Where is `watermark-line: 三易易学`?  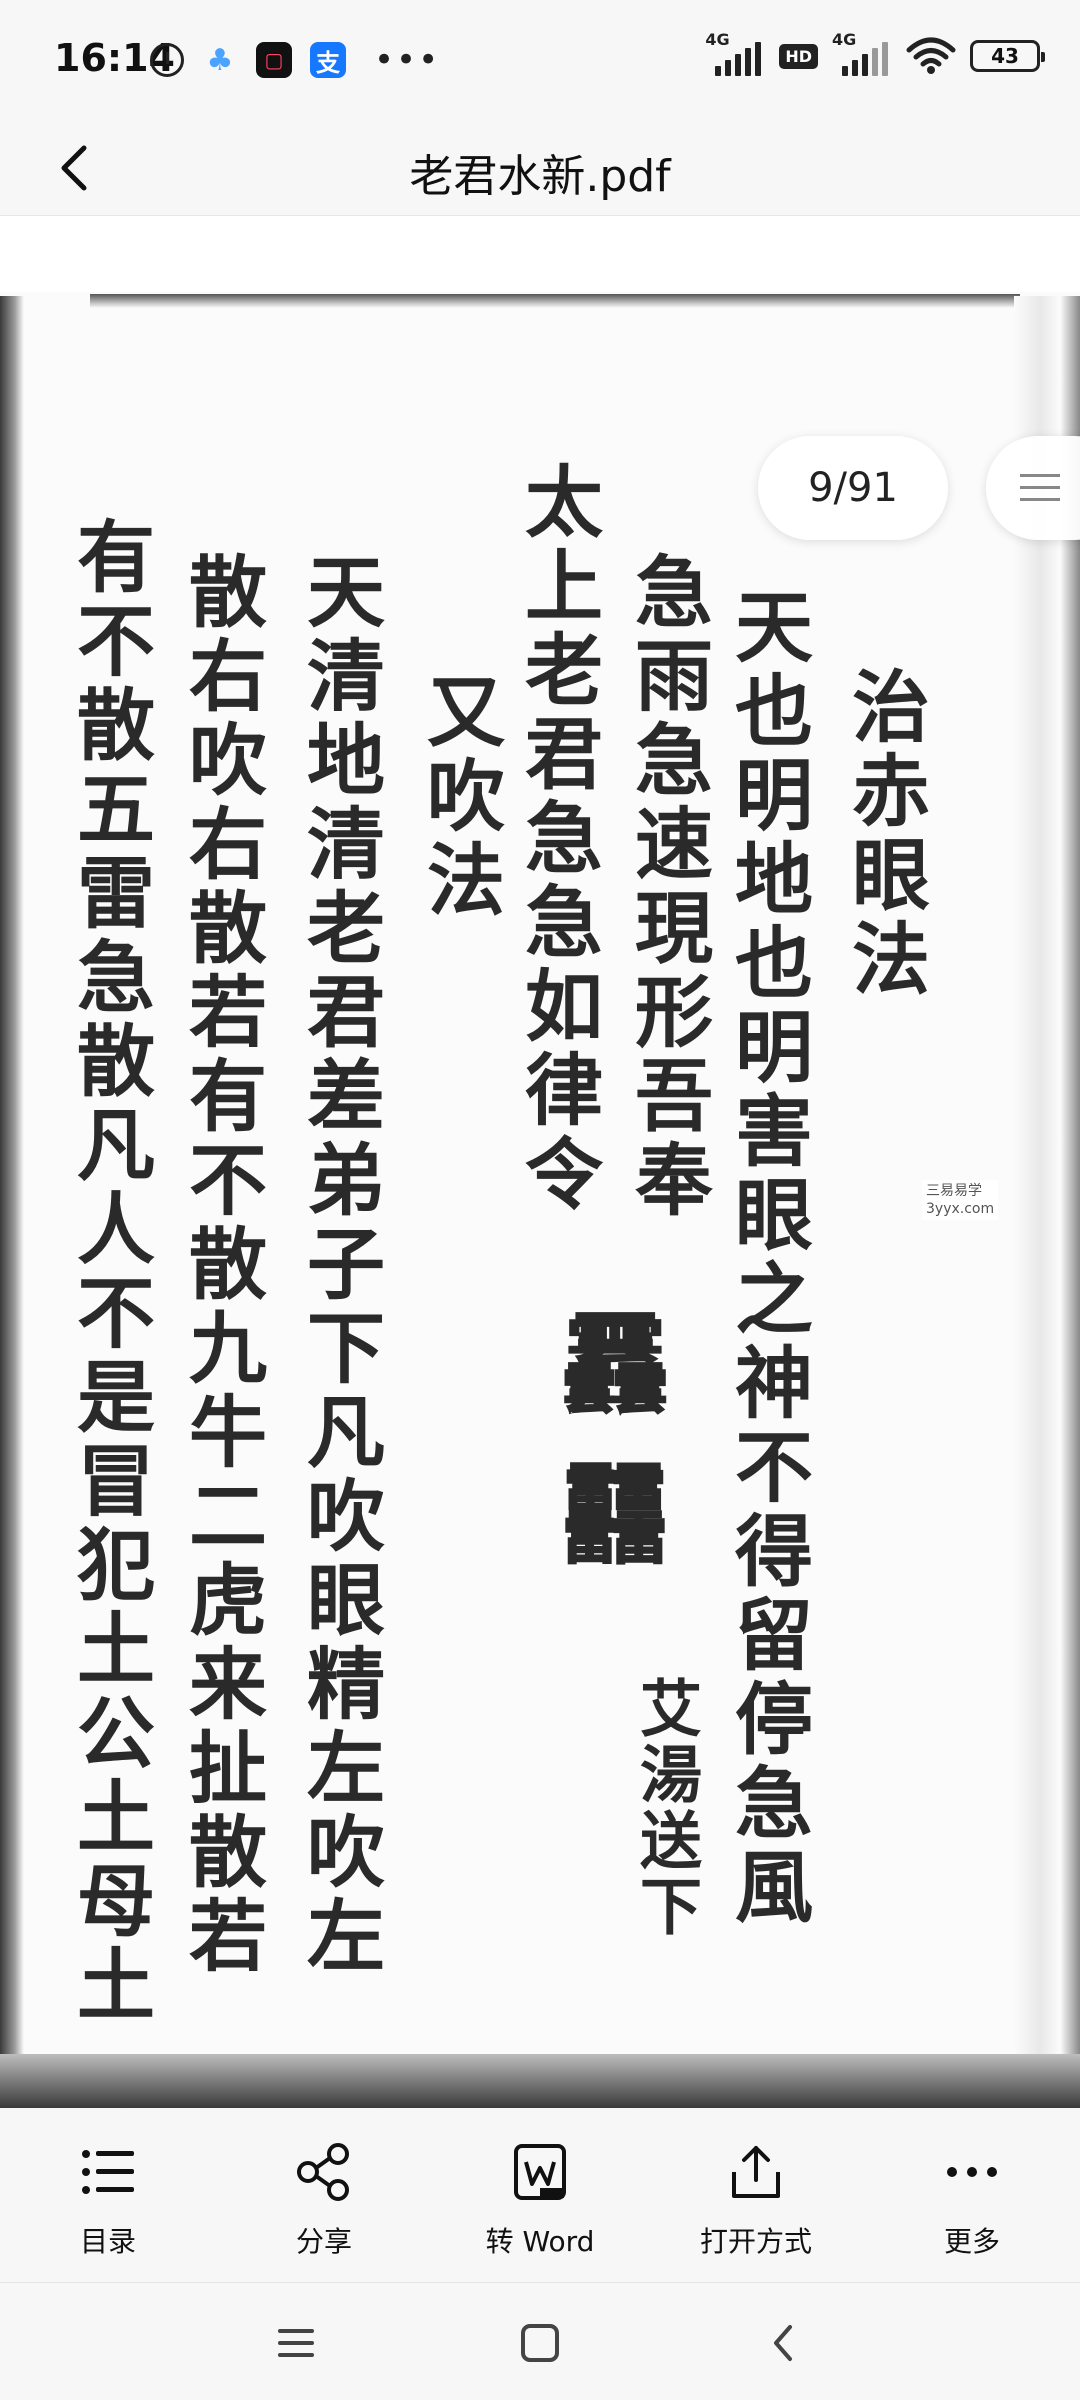
watermark-line: 三易易学 is located at coordinates (954, 1191).